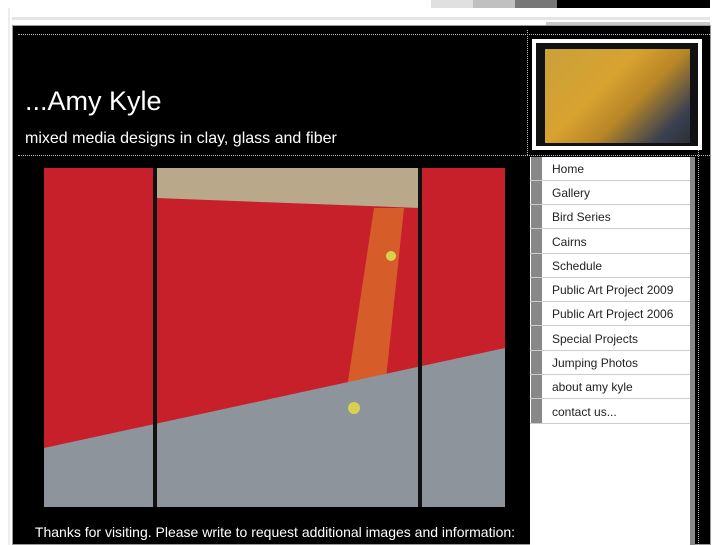 The height and width of the screenshot is (545, 727). Describe the element at coordinates (610, 169) in the screenshot. I see `nav-item-home: Home` at that location.